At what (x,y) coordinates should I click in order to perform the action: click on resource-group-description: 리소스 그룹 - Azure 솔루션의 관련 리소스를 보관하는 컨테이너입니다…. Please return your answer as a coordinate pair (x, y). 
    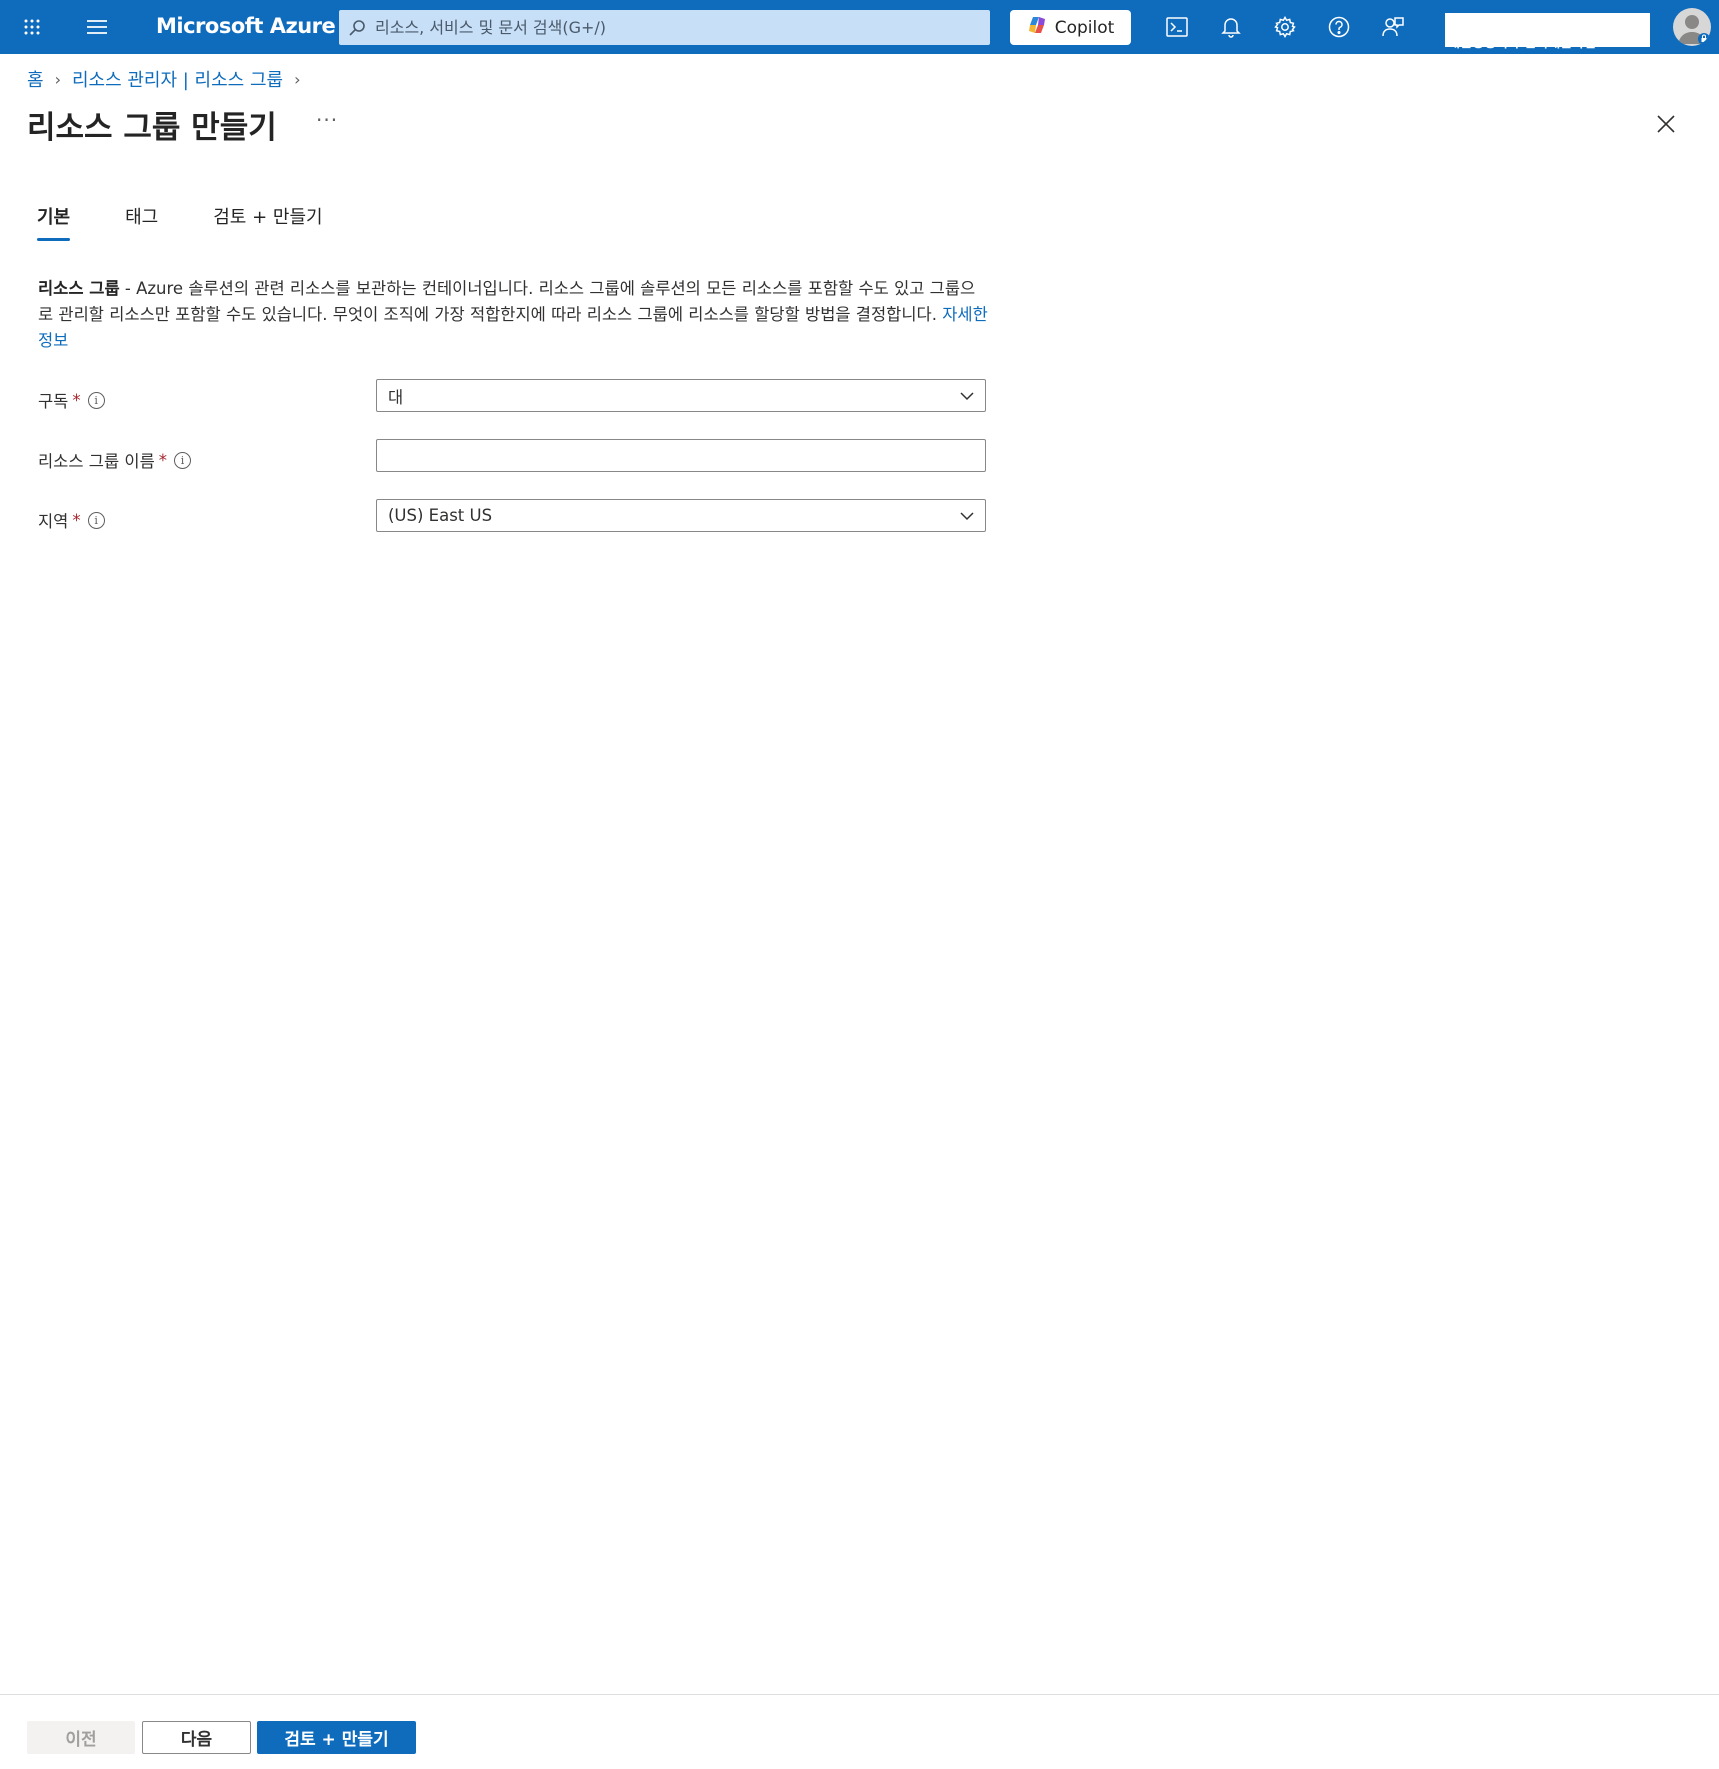
    Looking at the image, I should click on (514, 315).